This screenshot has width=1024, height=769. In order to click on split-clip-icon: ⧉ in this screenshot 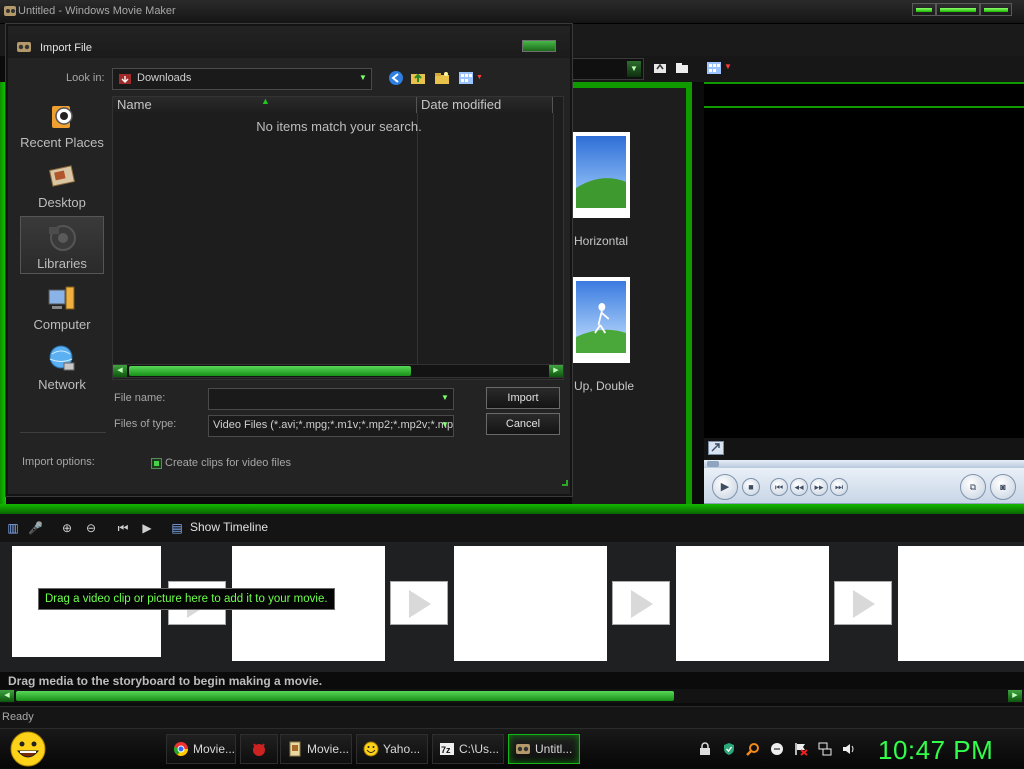, I will do `click(973, 487)`.